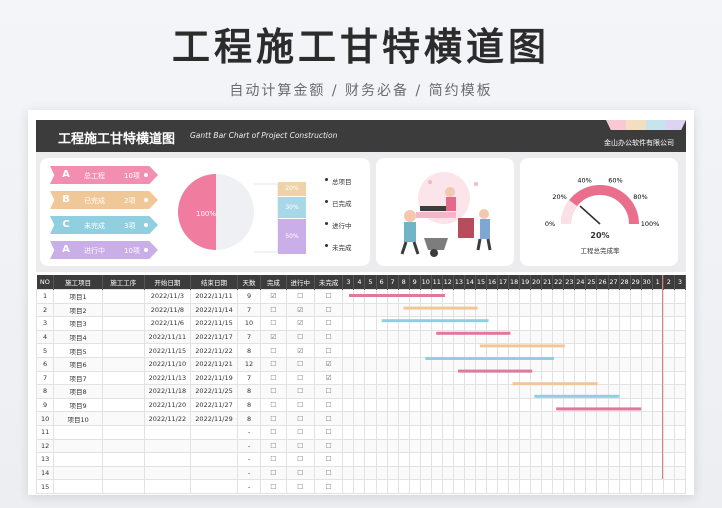 The height and width of the screenshot is (508, 722). Describe the element at coordinates (45, 296) in the screenshot. I see `table-cell: 1` at that location.